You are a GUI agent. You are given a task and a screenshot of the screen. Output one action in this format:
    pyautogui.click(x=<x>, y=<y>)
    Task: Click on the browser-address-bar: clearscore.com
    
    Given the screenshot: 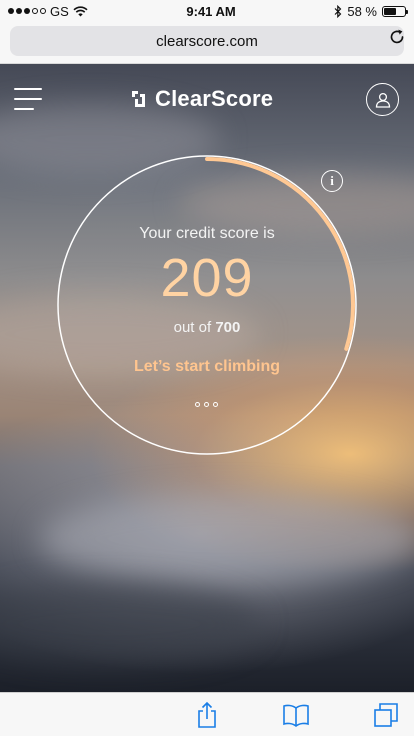 What is the action you would take?
    pyautogui.click(x=207, y=43)
    